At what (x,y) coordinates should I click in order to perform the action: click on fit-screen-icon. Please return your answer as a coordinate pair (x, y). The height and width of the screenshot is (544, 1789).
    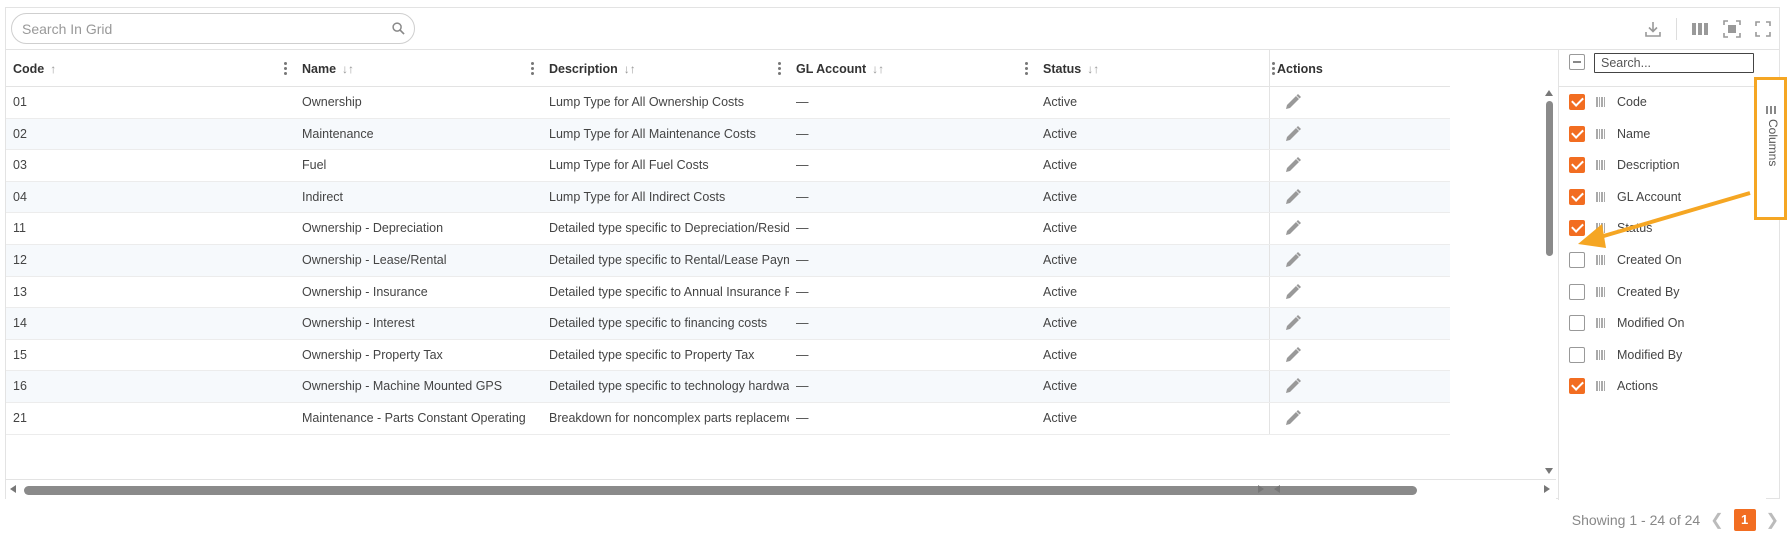
    Looking at the image, I should click on (1732, 29).